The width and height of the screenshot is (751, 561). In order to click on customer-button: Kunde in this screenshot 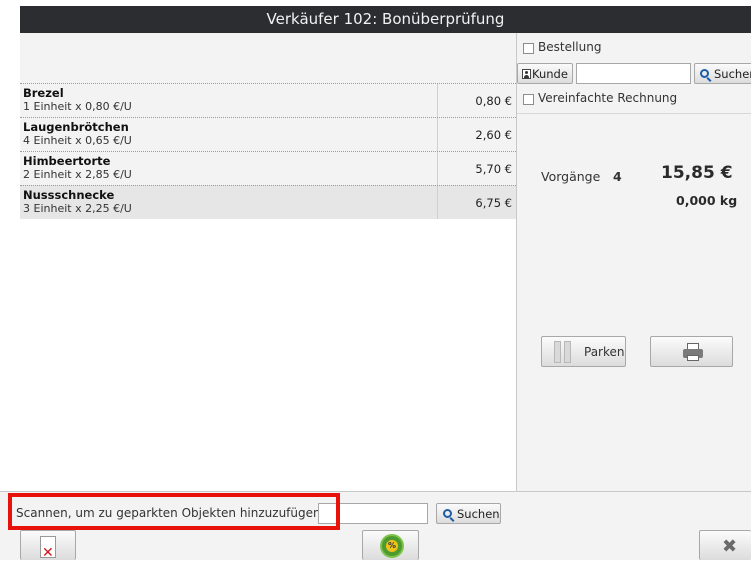, I will do `click(545, 73)`.